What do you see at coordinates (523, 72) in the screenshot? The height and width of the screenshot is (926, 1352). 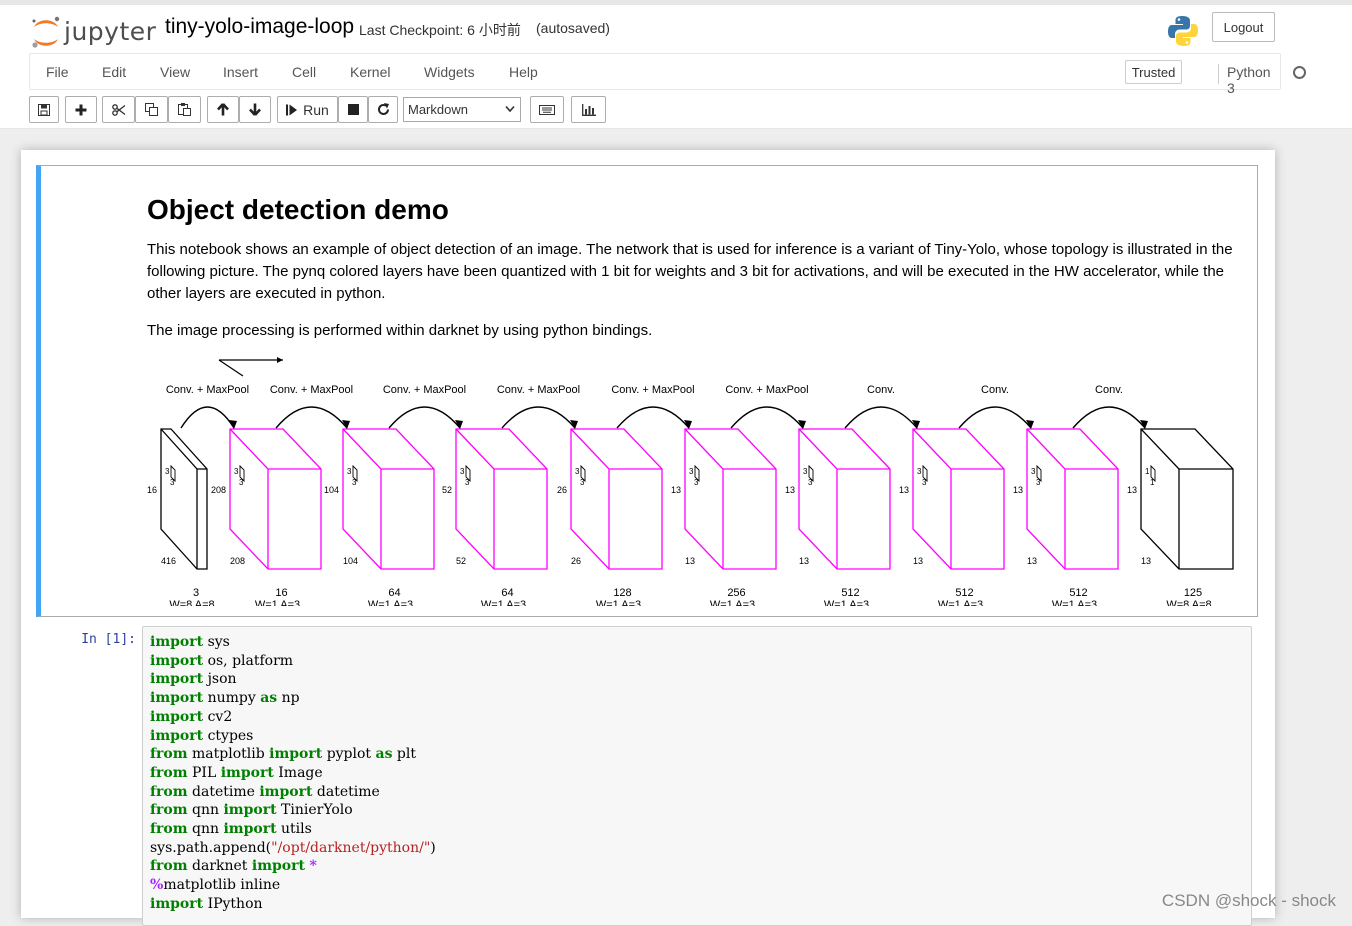 I see `menu-help: Help` at bounding box center [523, 72].